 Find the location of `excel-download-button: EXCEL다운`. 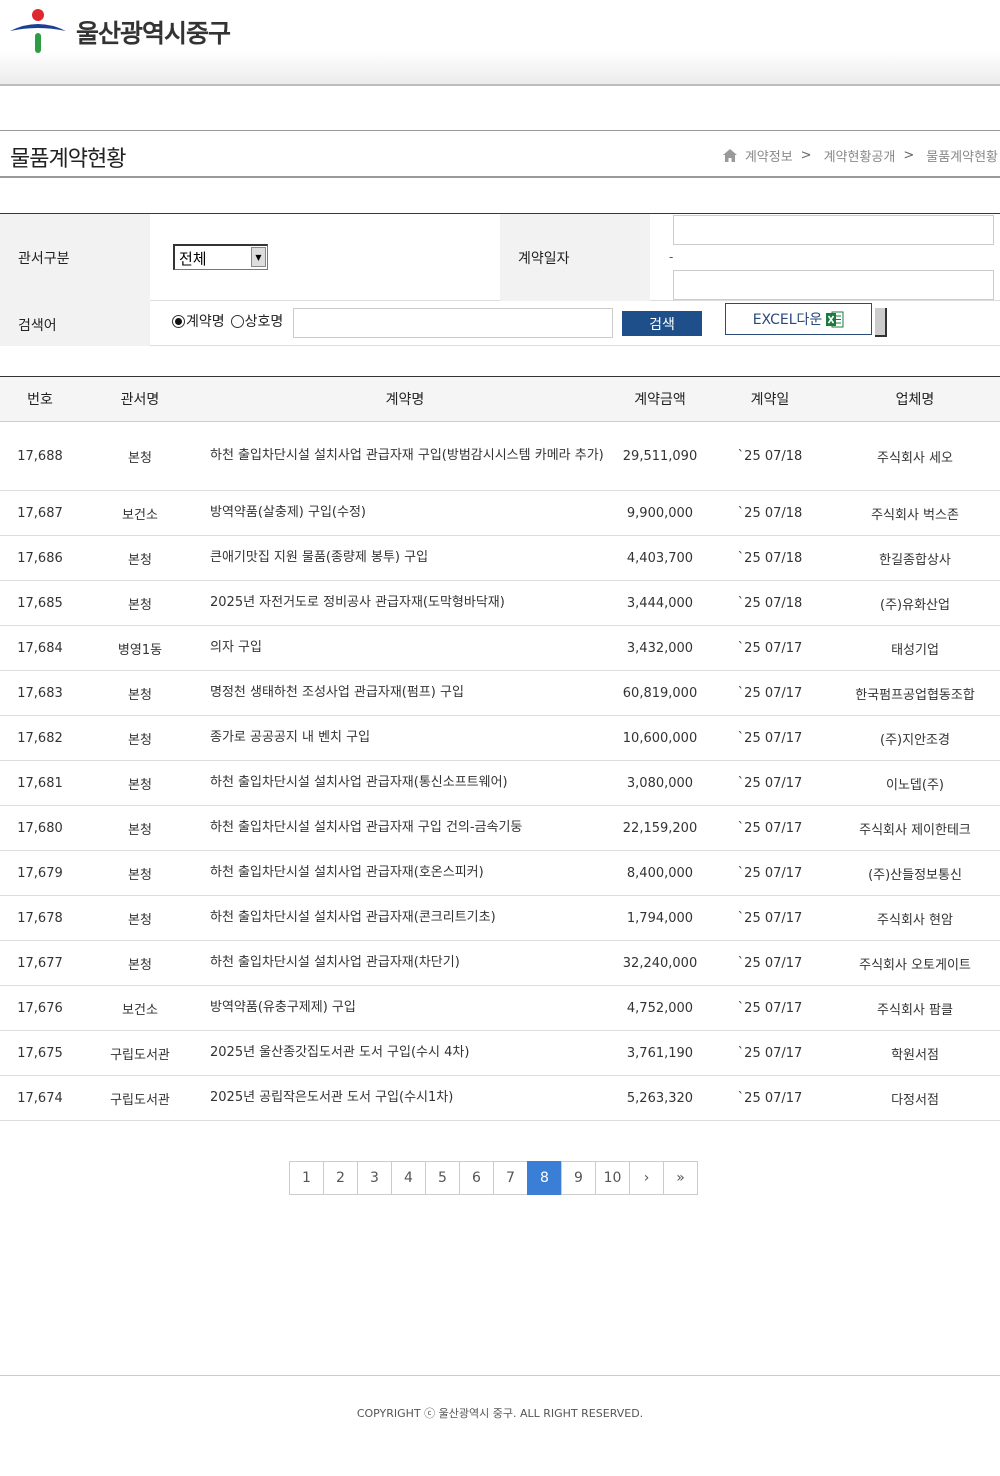

excel-download-button: EXCEL다운 is located at coordinates (798, 319).